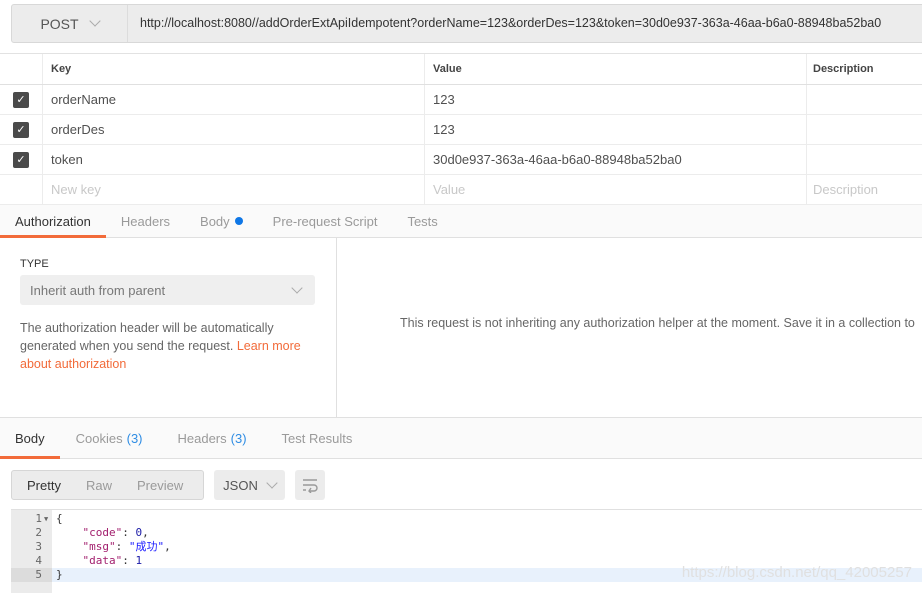  I want to click on watermark: https://blog.csdn.net/qq_42005257, so click(796, 572).